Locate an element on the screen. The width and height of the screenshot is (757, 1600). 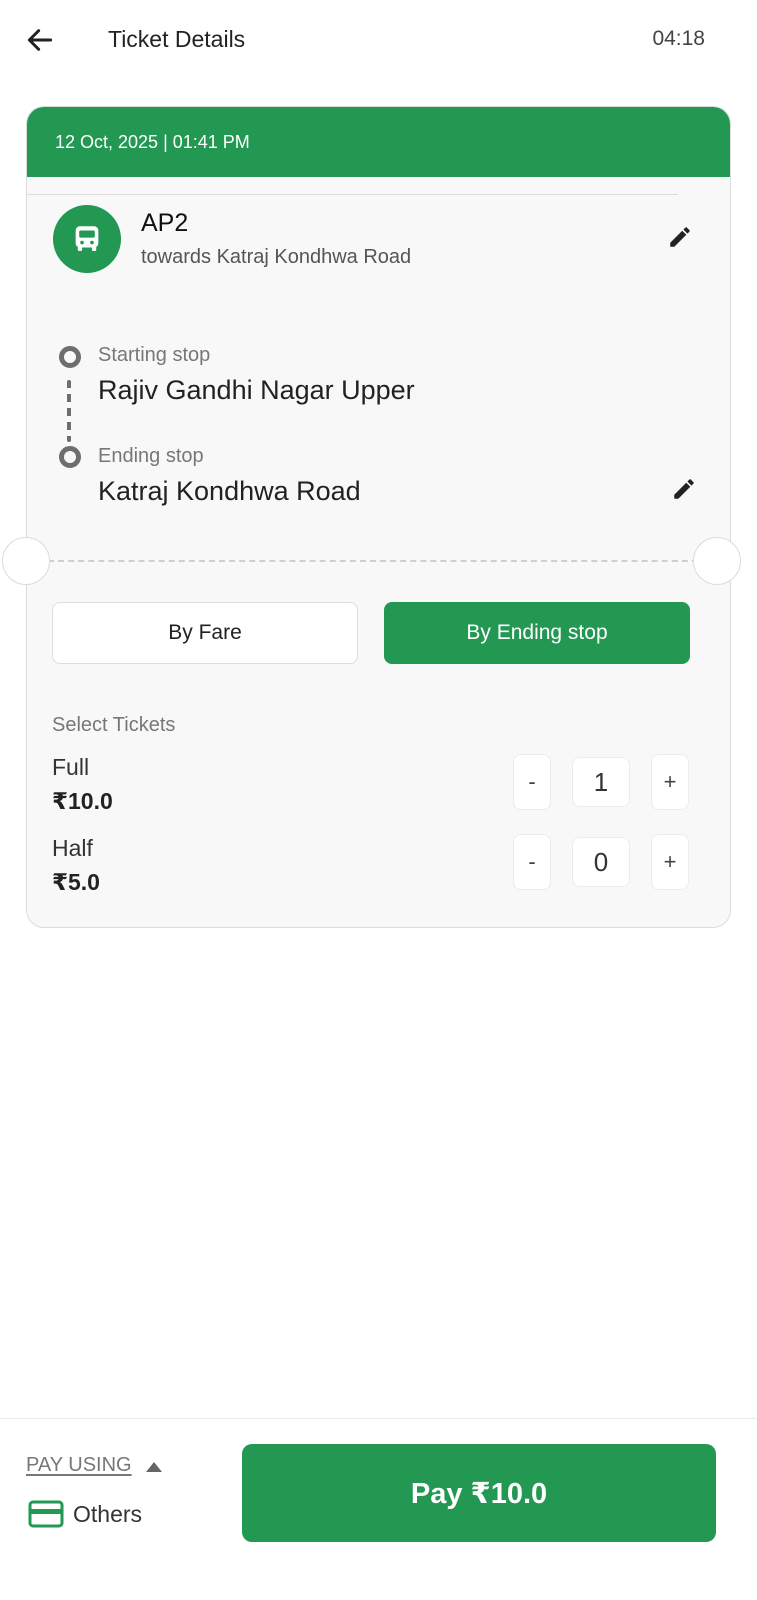
ticket-type-half: Half is located at coordinates (72, 848).